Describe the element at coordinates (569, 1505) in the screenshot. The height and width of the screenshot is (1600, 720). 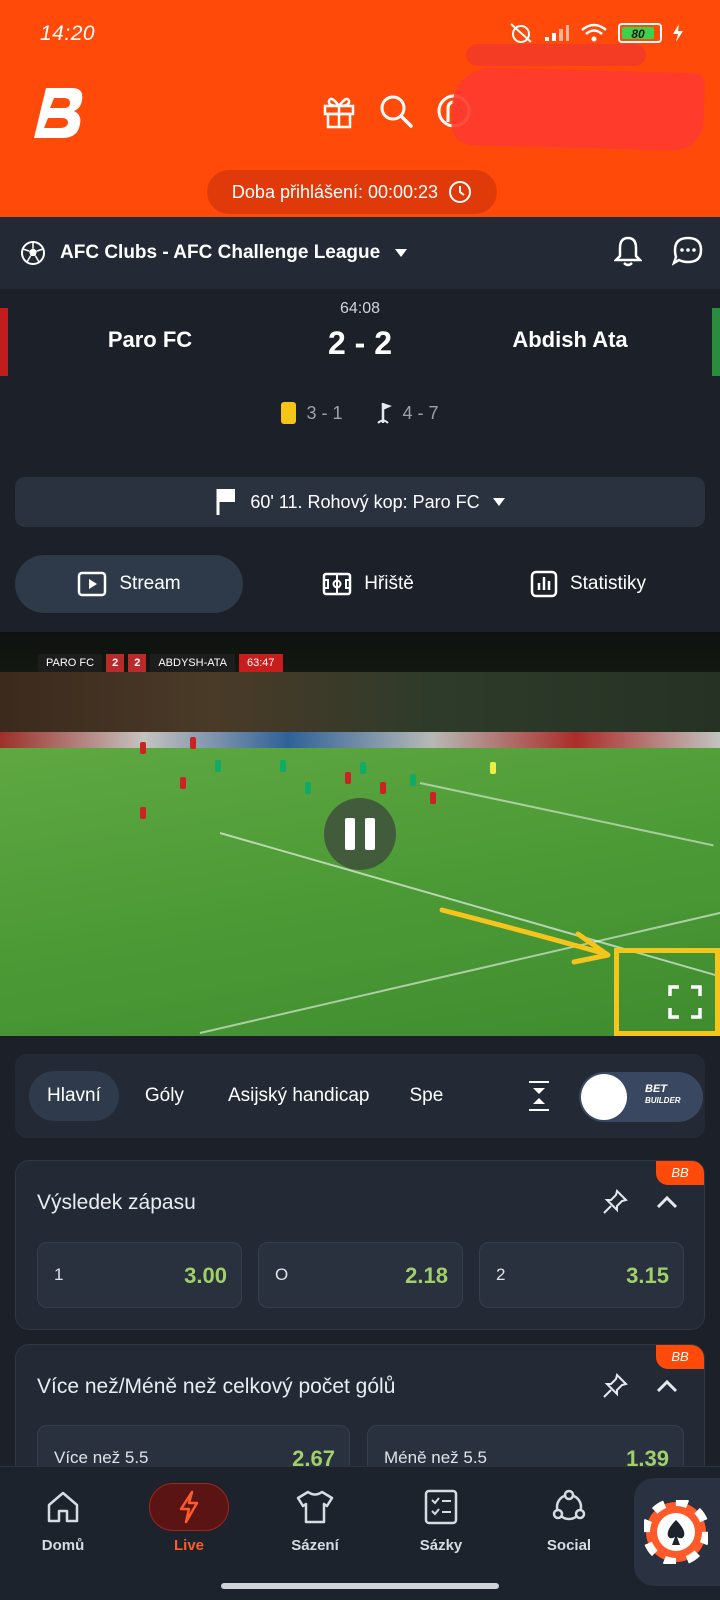
I see `social-icon` at that location.